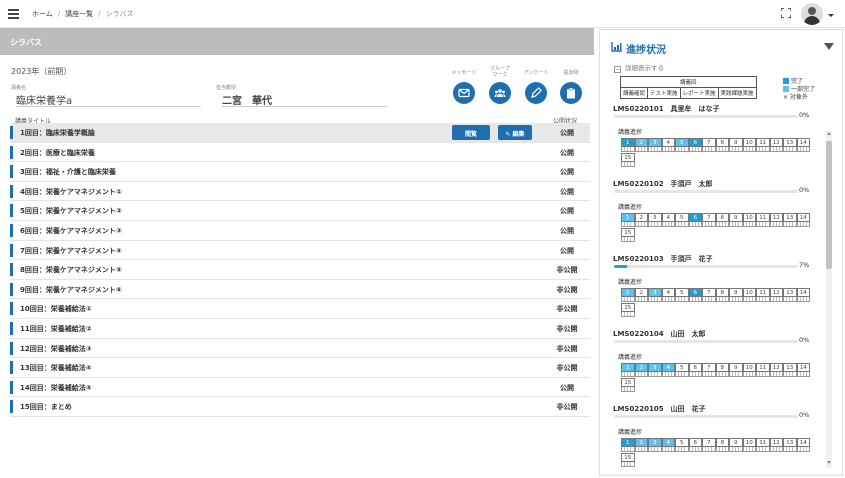 The height and width of the screenshot is (478, 845). Describe the element at coordinates (300, 368) in the screenshot. I see `table-row: 13回目：栄養補給法④ 非公開` at that location.